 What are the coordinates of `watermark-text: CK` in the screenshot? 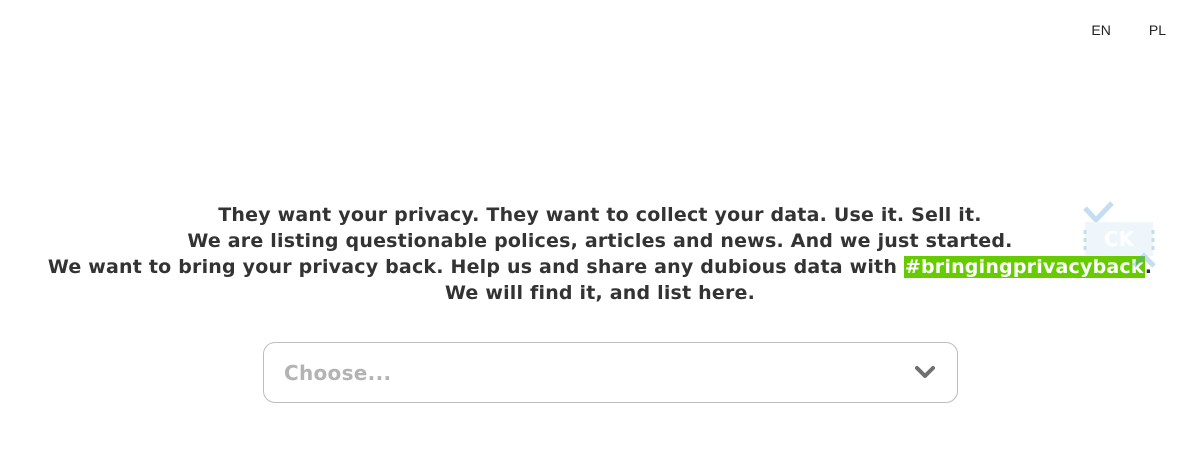 It's located at (1120, 239).